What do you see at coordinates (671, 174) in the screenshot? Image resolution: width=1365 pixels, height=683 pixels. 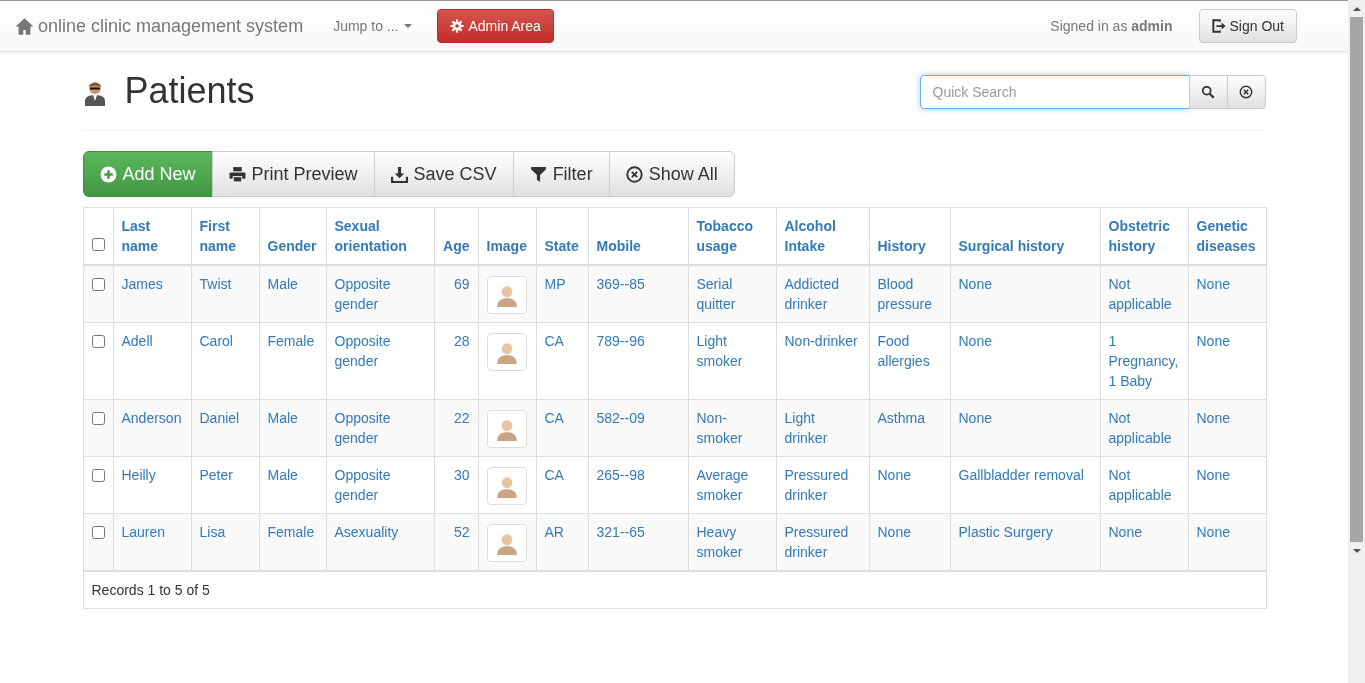 I see `show-all-button: Show All` at bounding box center [671, 174].